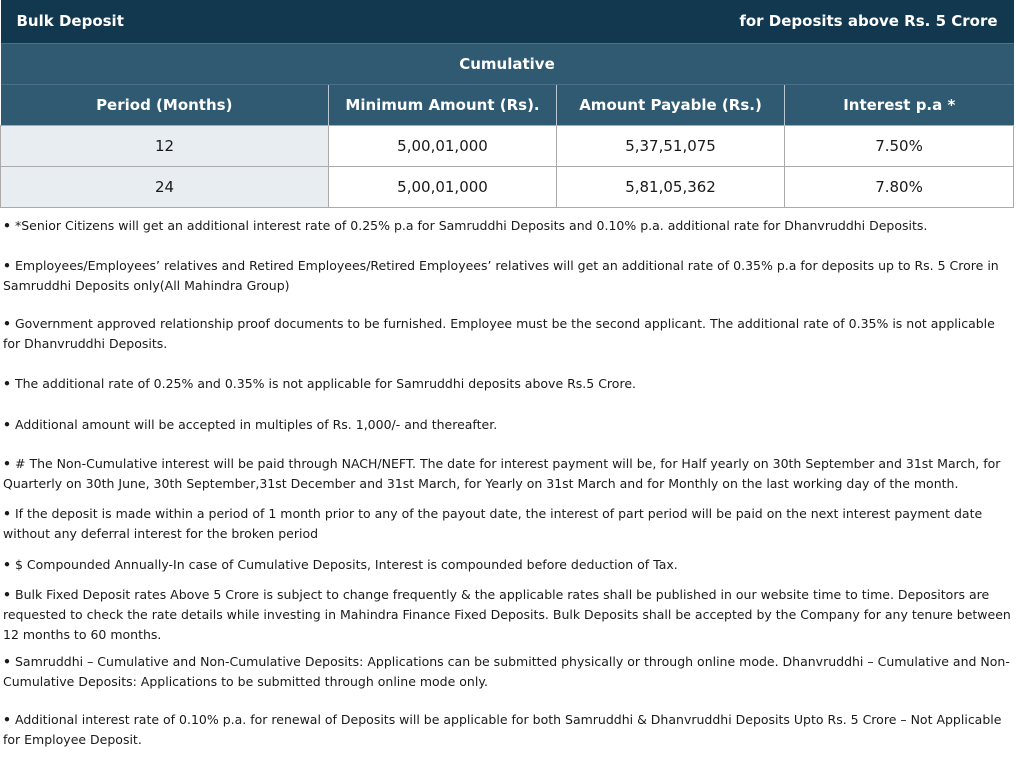 The width and height of the screenshot is (1016, 758). I want to click on period-cell: 24, so click(164, 186).